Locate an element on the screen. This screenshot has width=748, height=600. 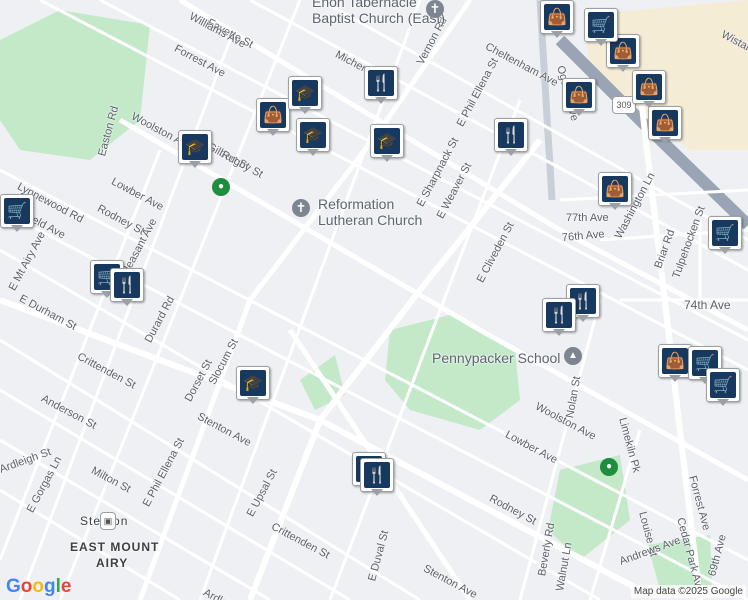
map-attribution: Map data ©2025 Google is located at coordinates (688, 591).